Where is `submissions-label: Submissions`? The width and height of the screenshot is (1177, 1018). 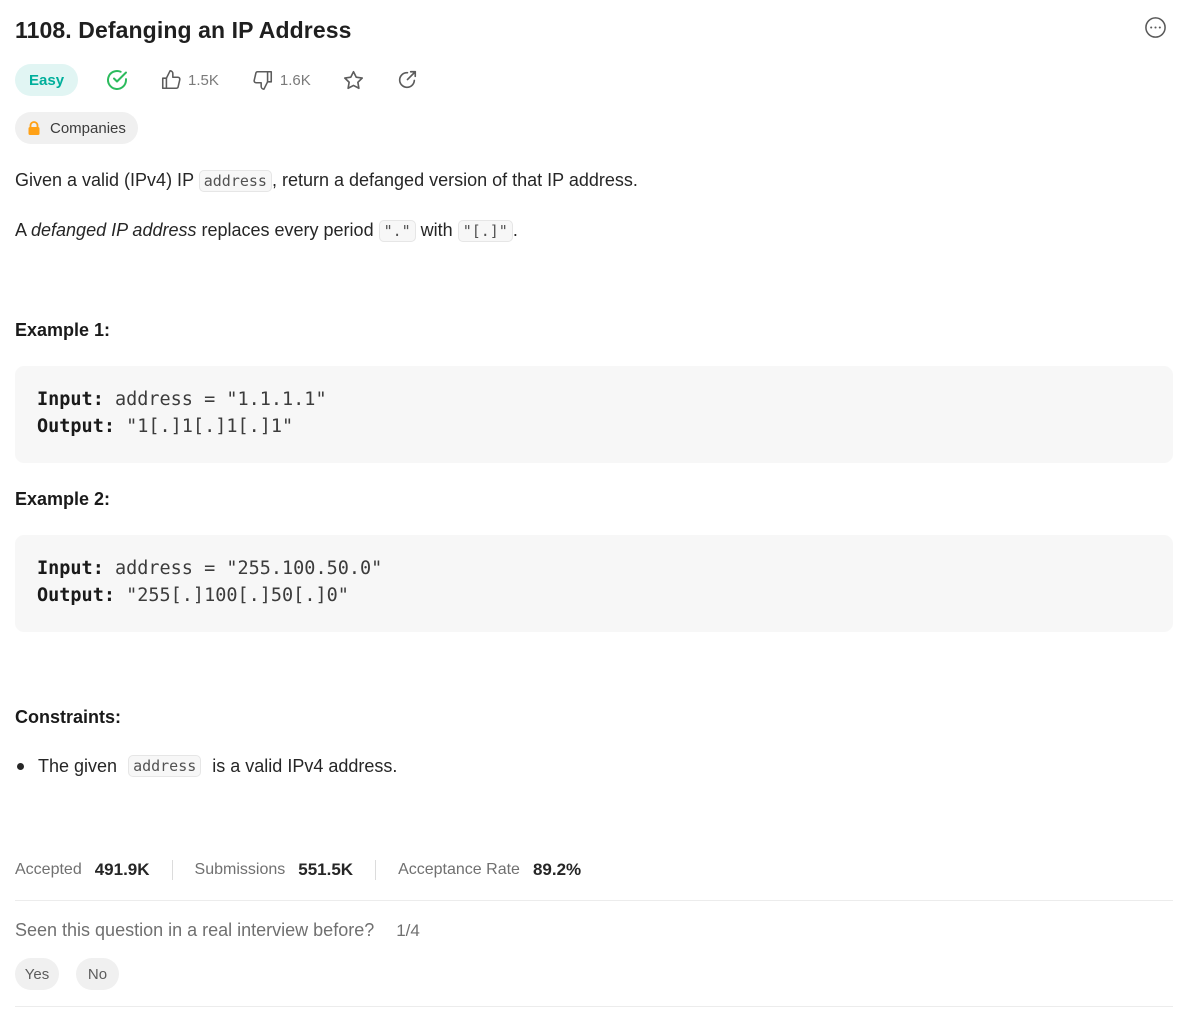 submissions-label: Submissions is located at coordinates (240, 869).